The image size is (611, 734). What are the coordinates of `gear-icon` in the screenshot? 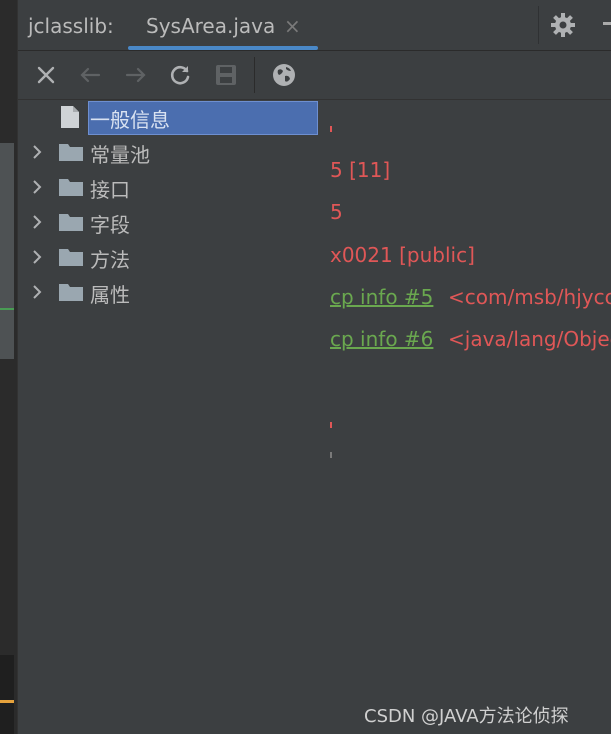 It's located at (563, 25).